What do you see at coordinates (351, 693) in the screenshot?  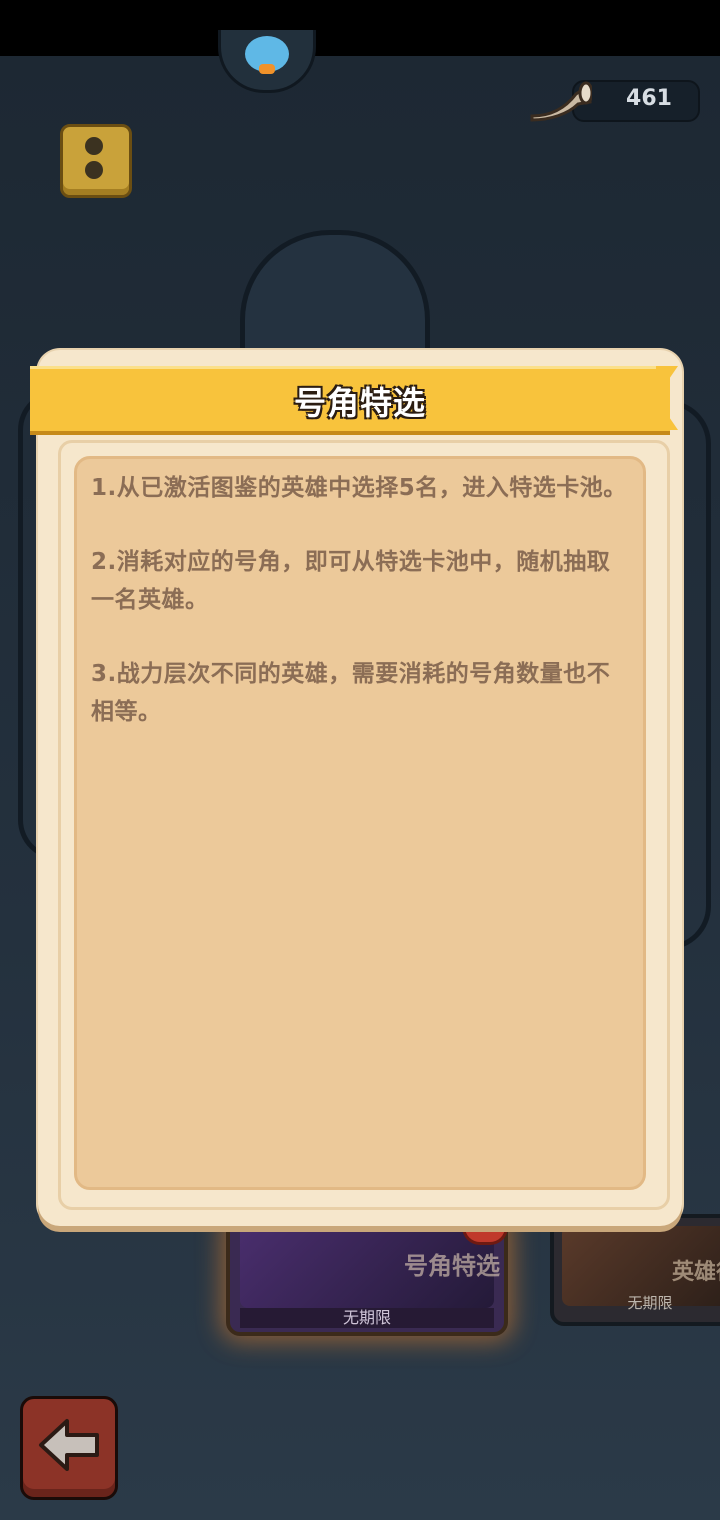 I see `rule-text: 3.战力层次不同的英雄，需要消耗的号角数量也不相等。` at bounding box center [351, 693].